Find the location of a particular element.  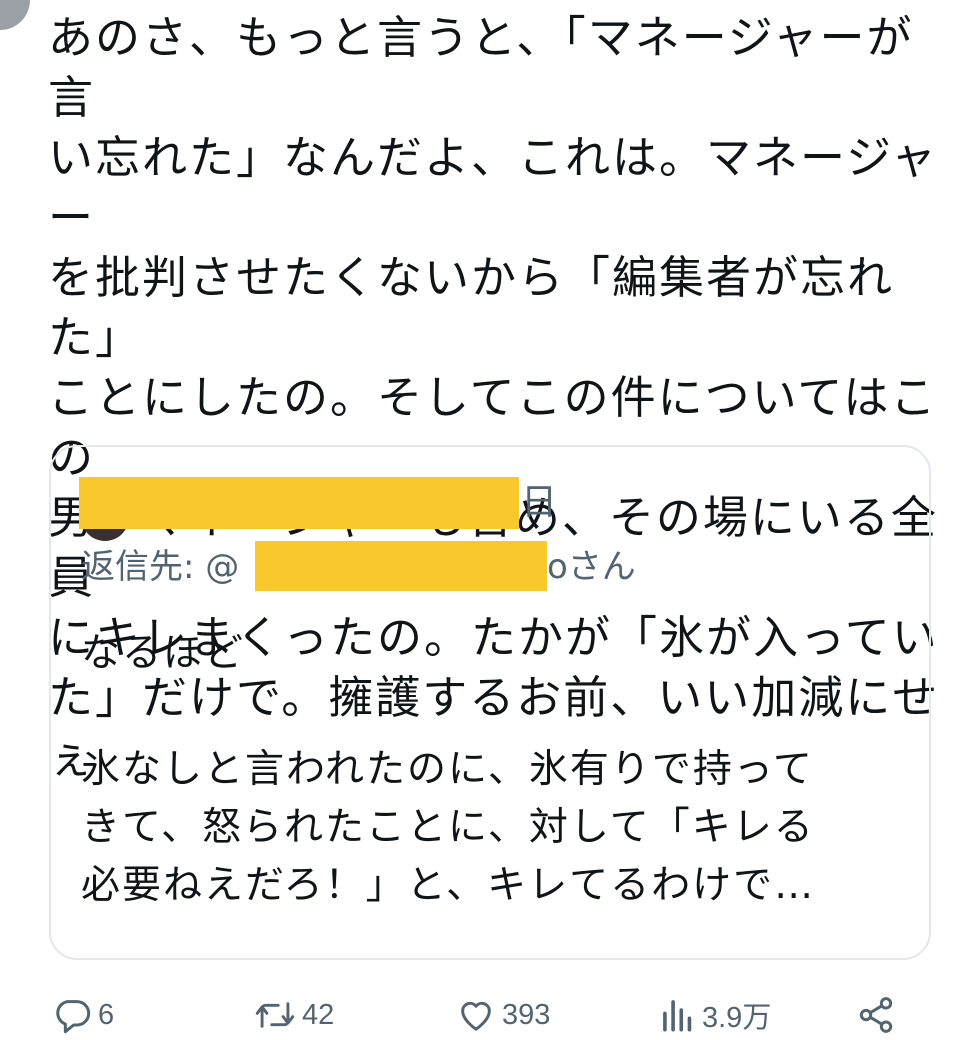

author-avatar is located at coordinates (15, 15).